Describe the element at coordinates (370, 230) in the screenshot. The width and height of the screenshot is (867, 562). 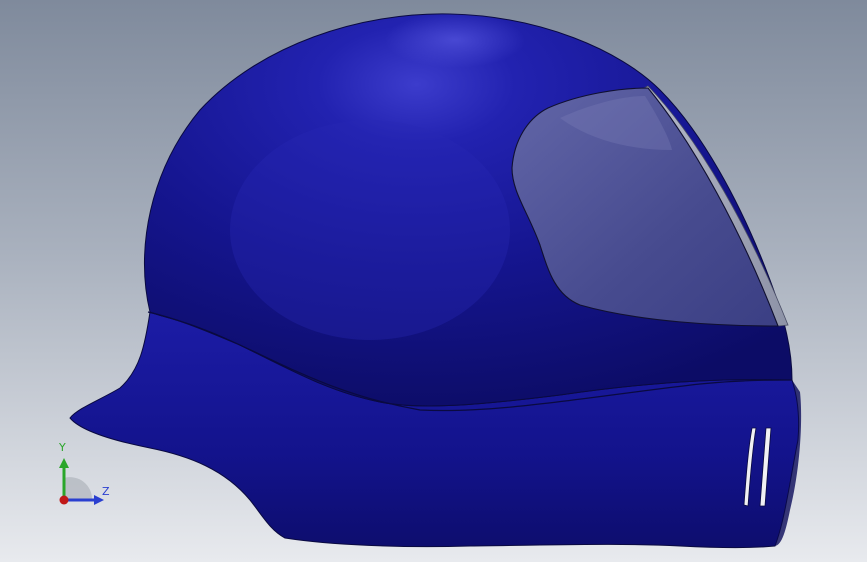
I see `side-highlight` at that location.